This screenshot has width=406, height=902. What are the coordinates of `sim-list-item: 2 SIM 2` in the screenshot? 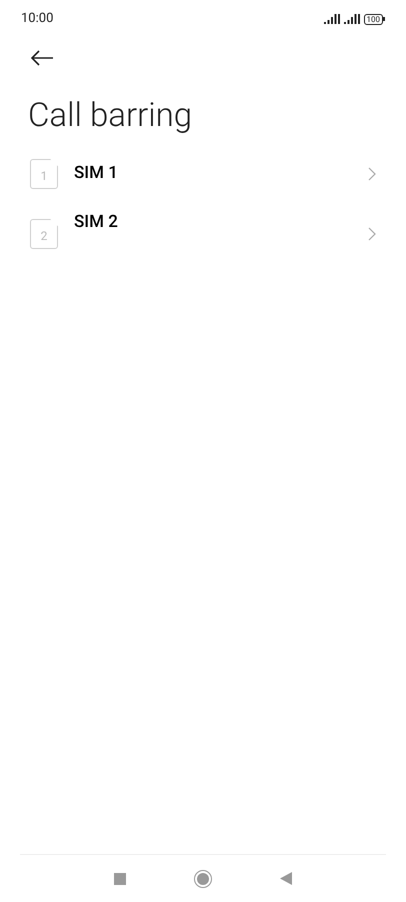 It's located at (203, 234).